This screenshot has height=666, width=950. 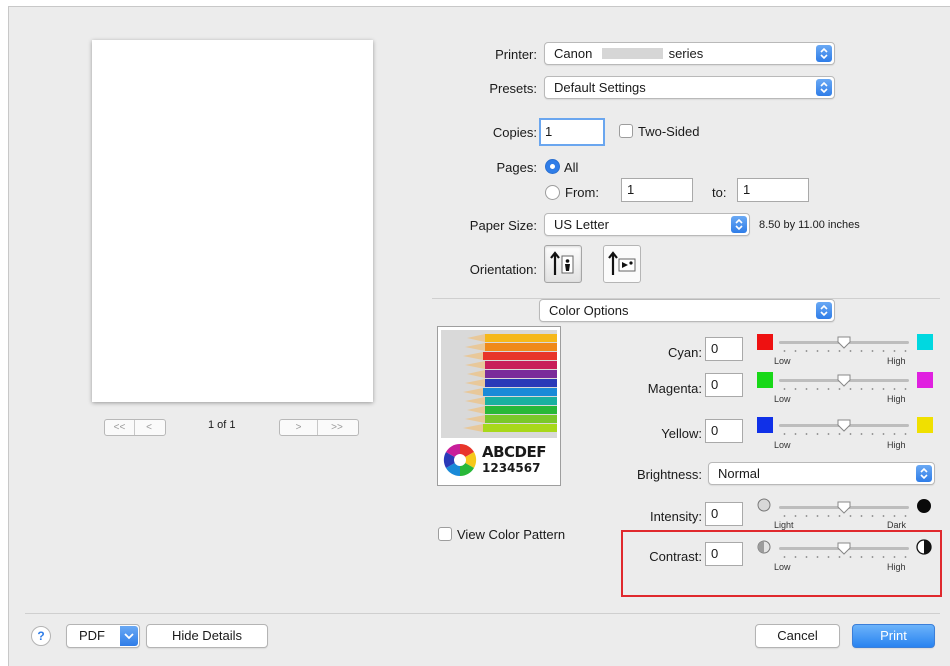 I want to click on preview-nav-forward-group: > >>, so click(x=319, y=427).